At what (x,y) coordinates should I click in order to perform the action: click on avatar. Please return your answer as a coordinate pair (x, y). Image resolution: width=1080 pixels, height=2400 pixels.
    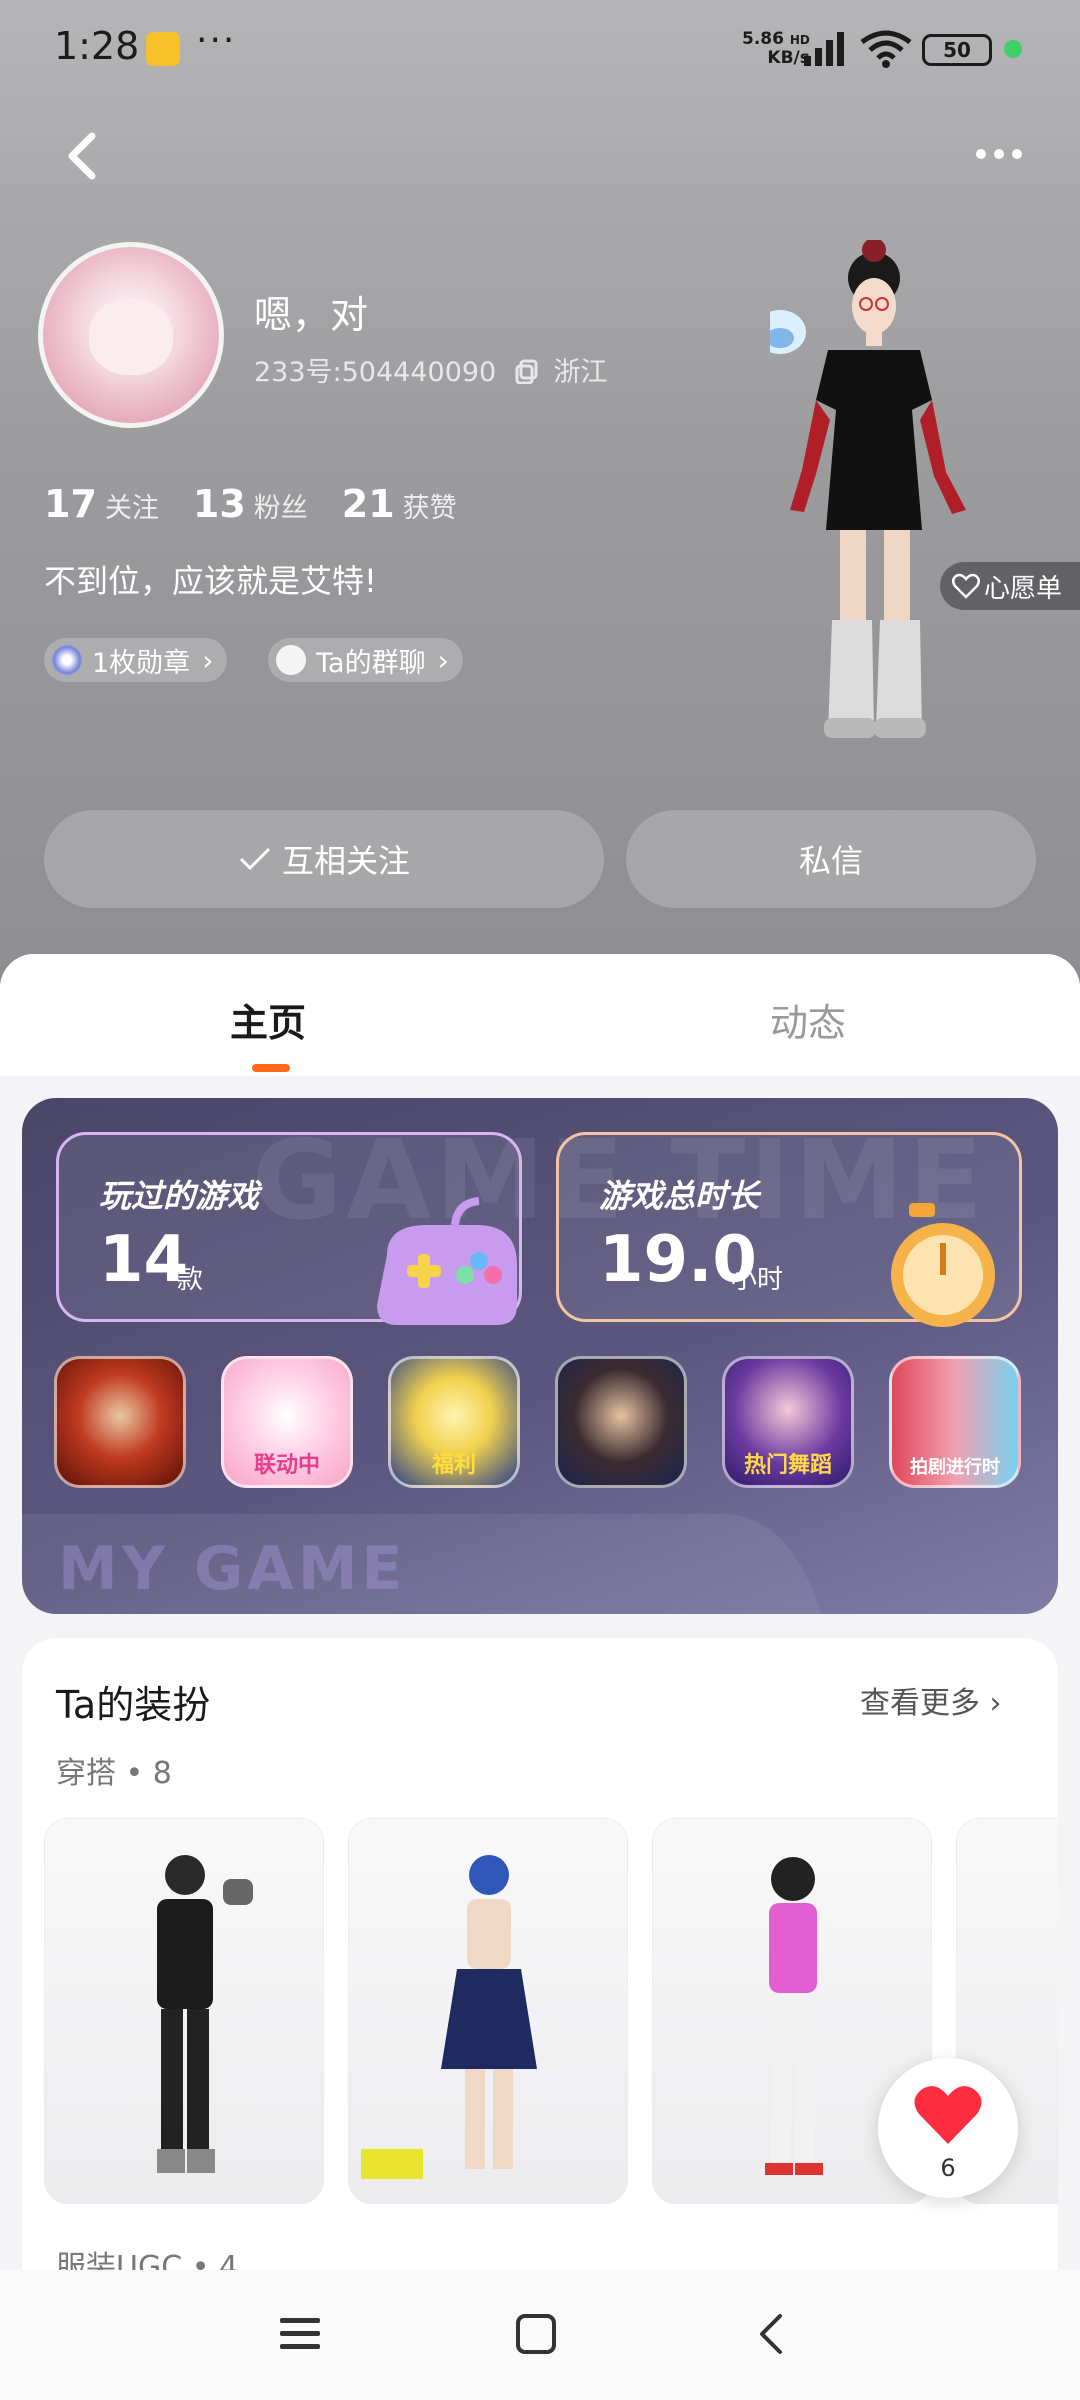
    Looking at the image, I should click on (131, 335).